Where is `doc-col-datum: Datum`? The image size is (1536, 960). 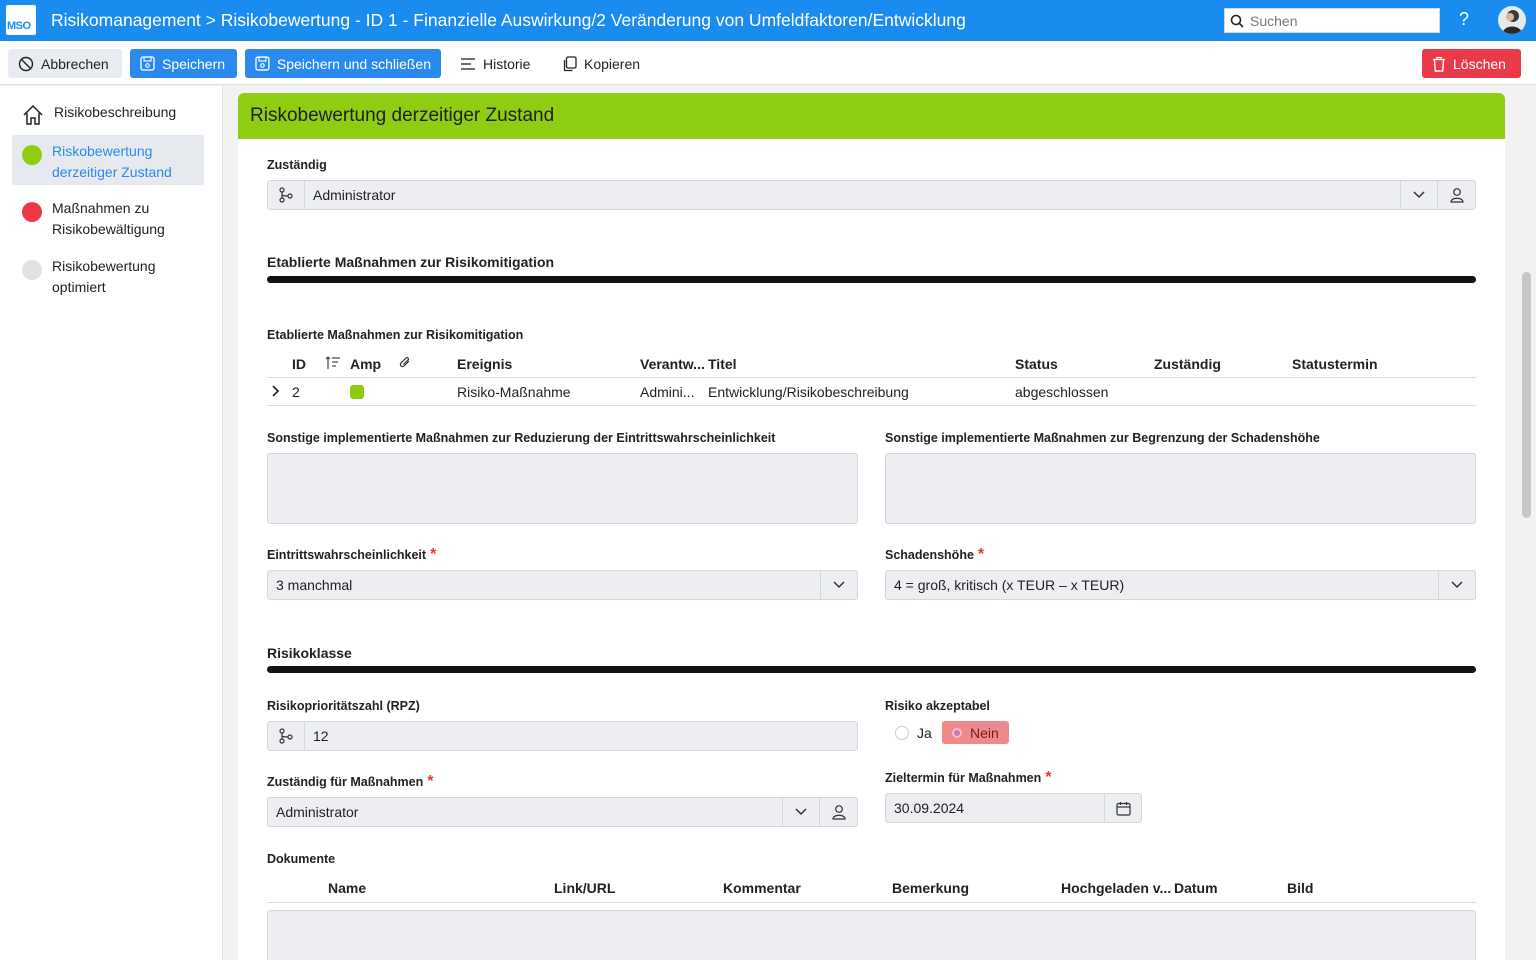 doc-col-datum: Datum is located at coordinates (1196, 888).